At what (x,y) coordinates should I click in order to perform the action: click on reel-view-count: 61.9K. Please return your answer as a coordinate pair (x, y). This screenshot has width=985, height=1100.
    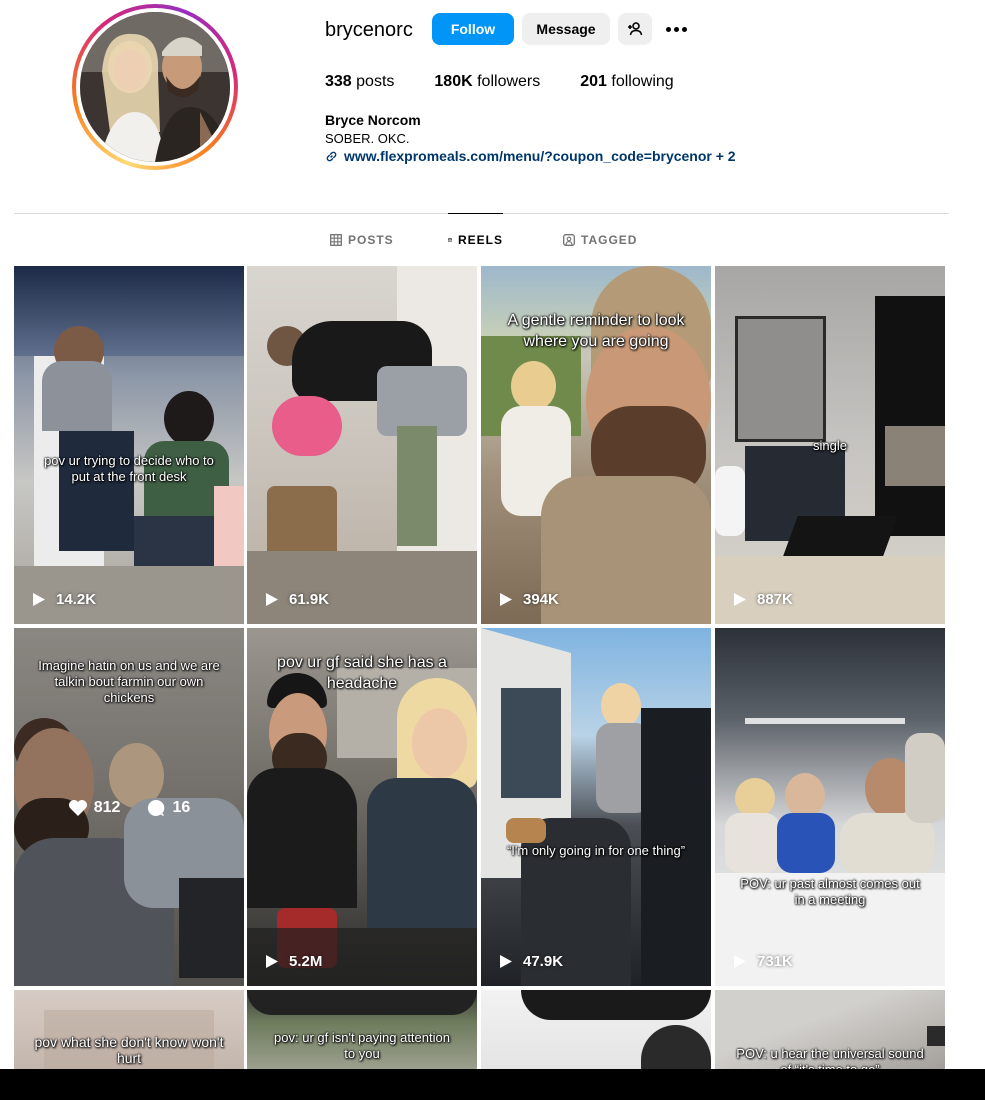
    Looking at the image, I should click on (309, 599).